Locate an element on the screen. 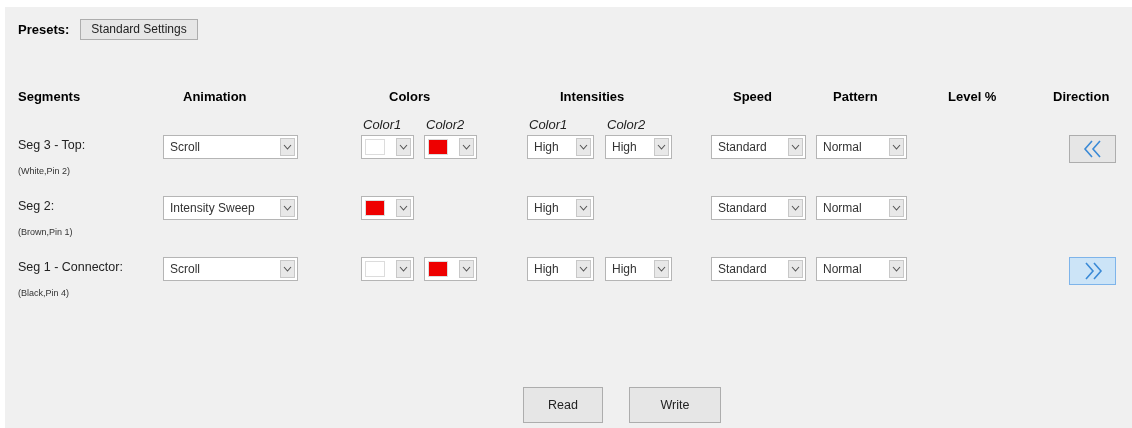 The height and width of the screenshot is (428, 1132). animation-dropdown: Intensity Sweep is located at coordinates (230, 208).